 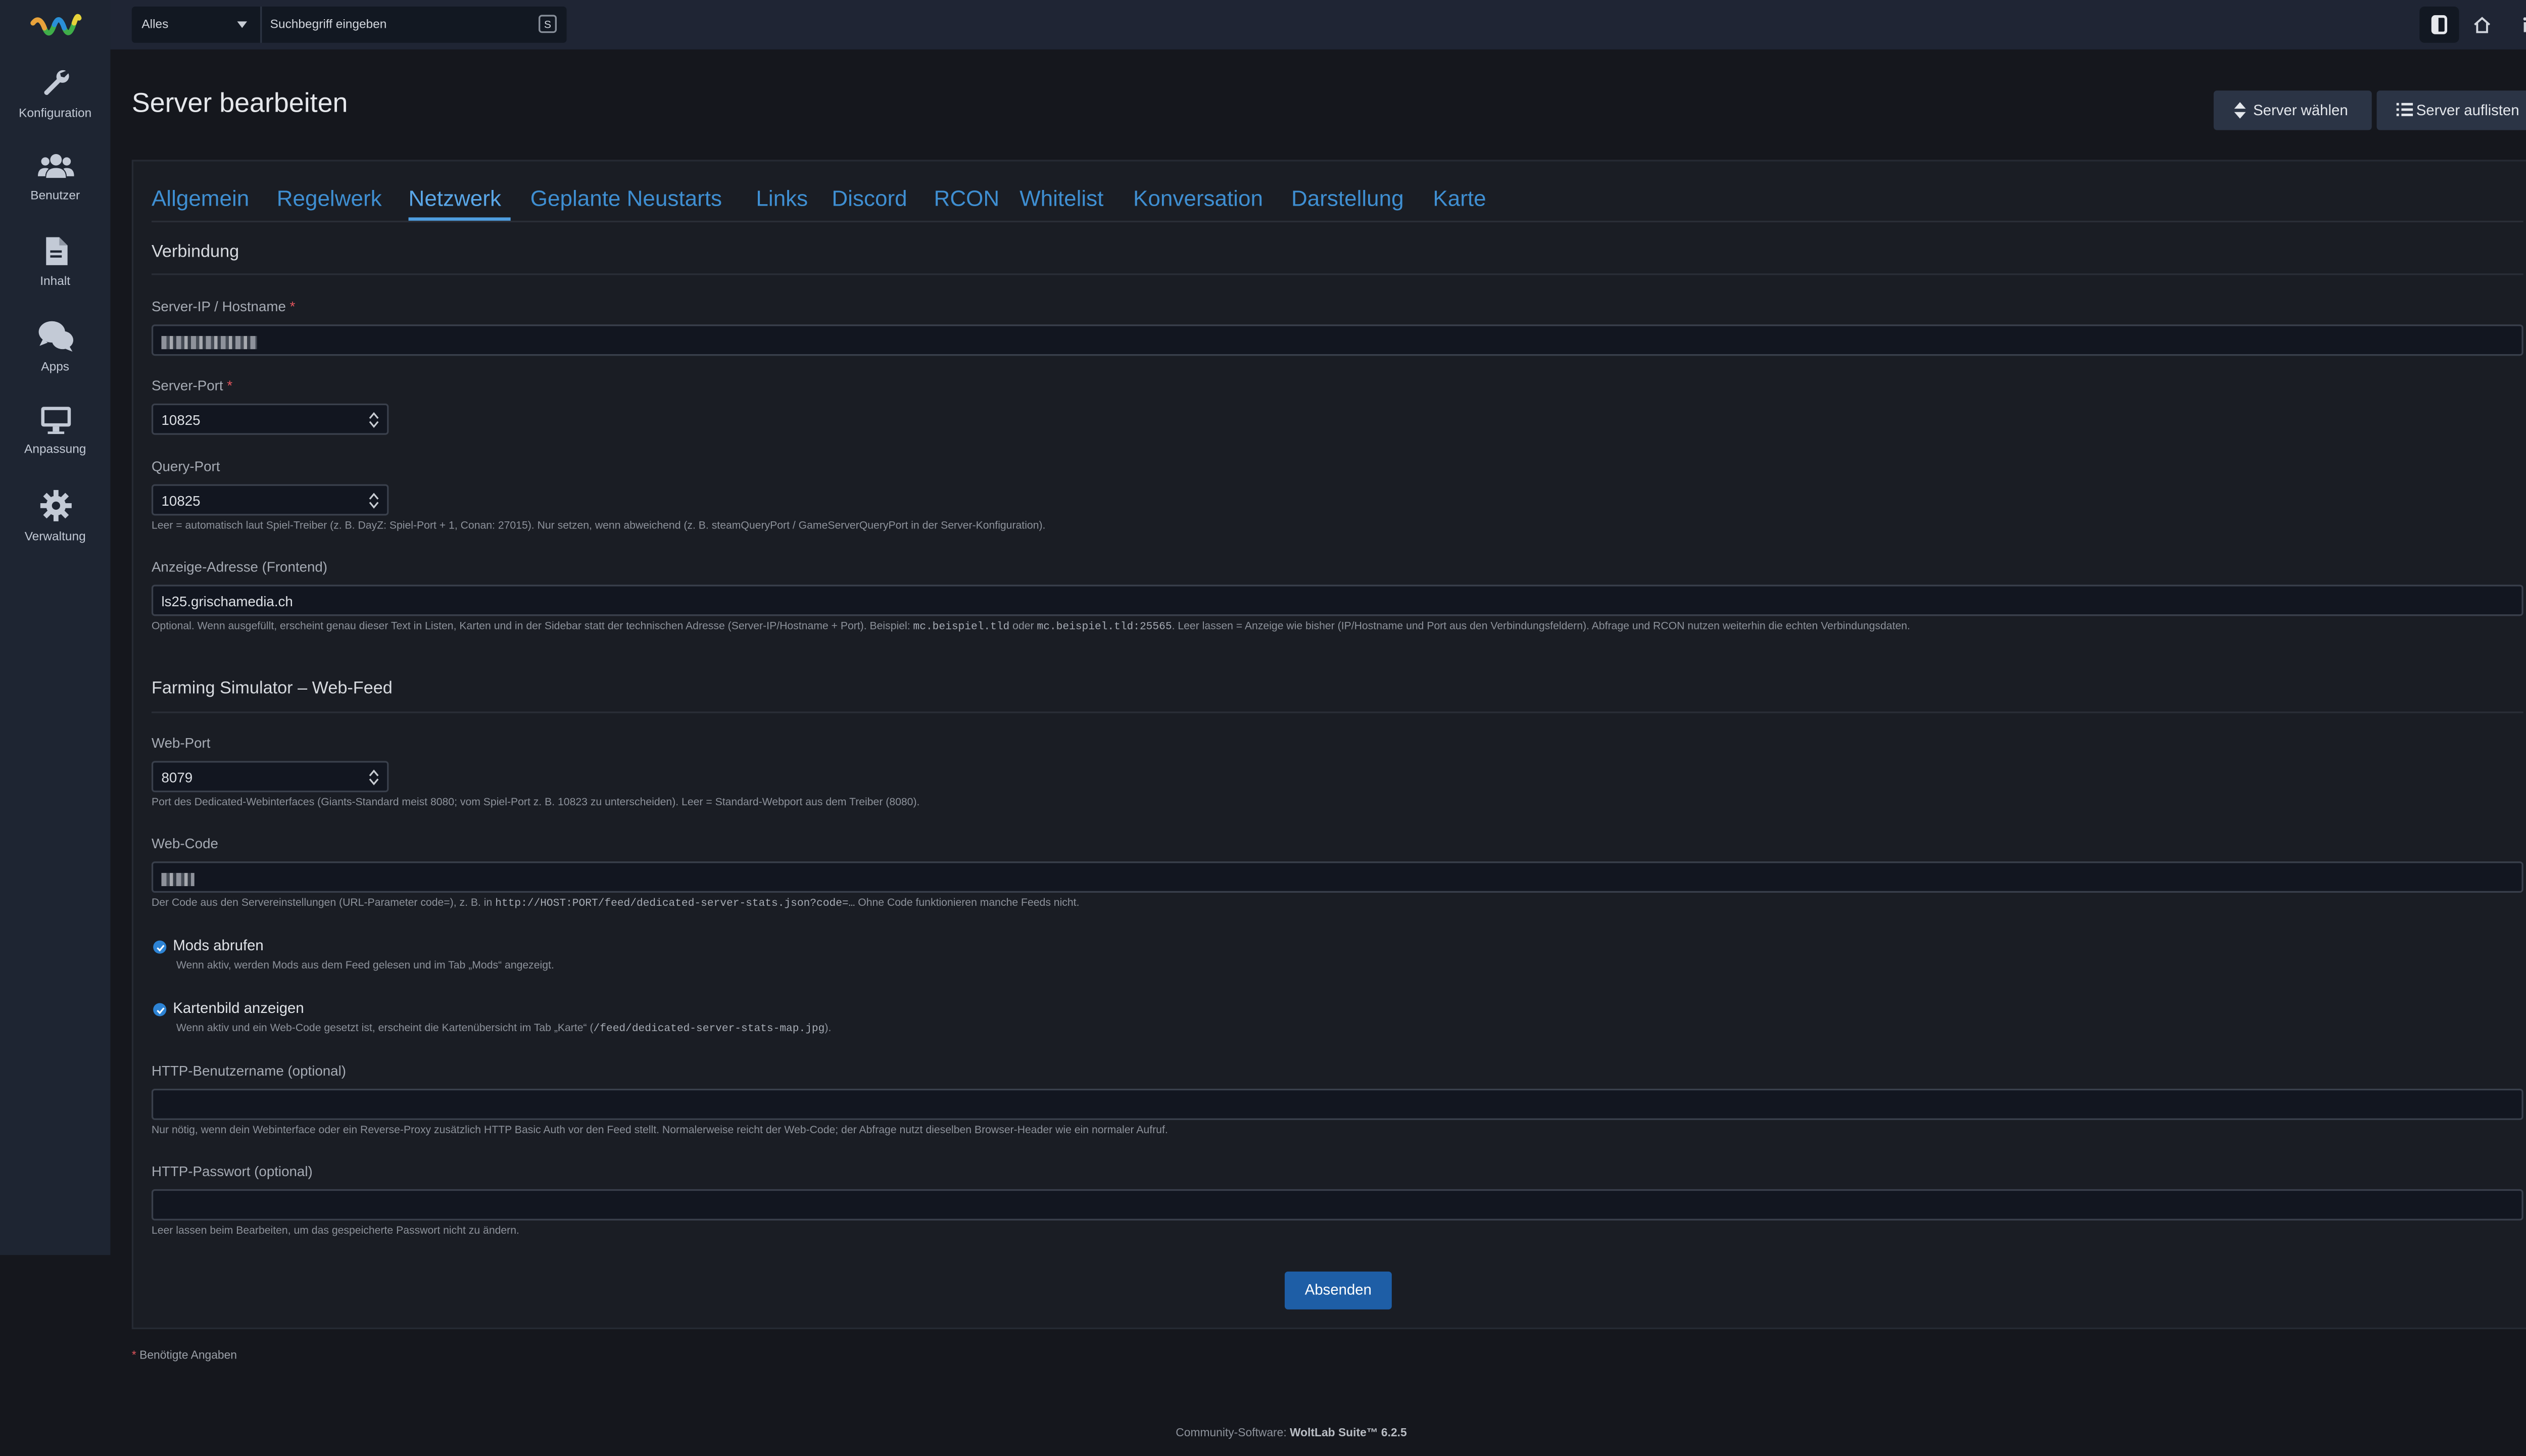 What do you see at coordinates (56, 1355) in the screenshot?
I see `sidebar-bottom-space` at bounding box center [56, 1355].